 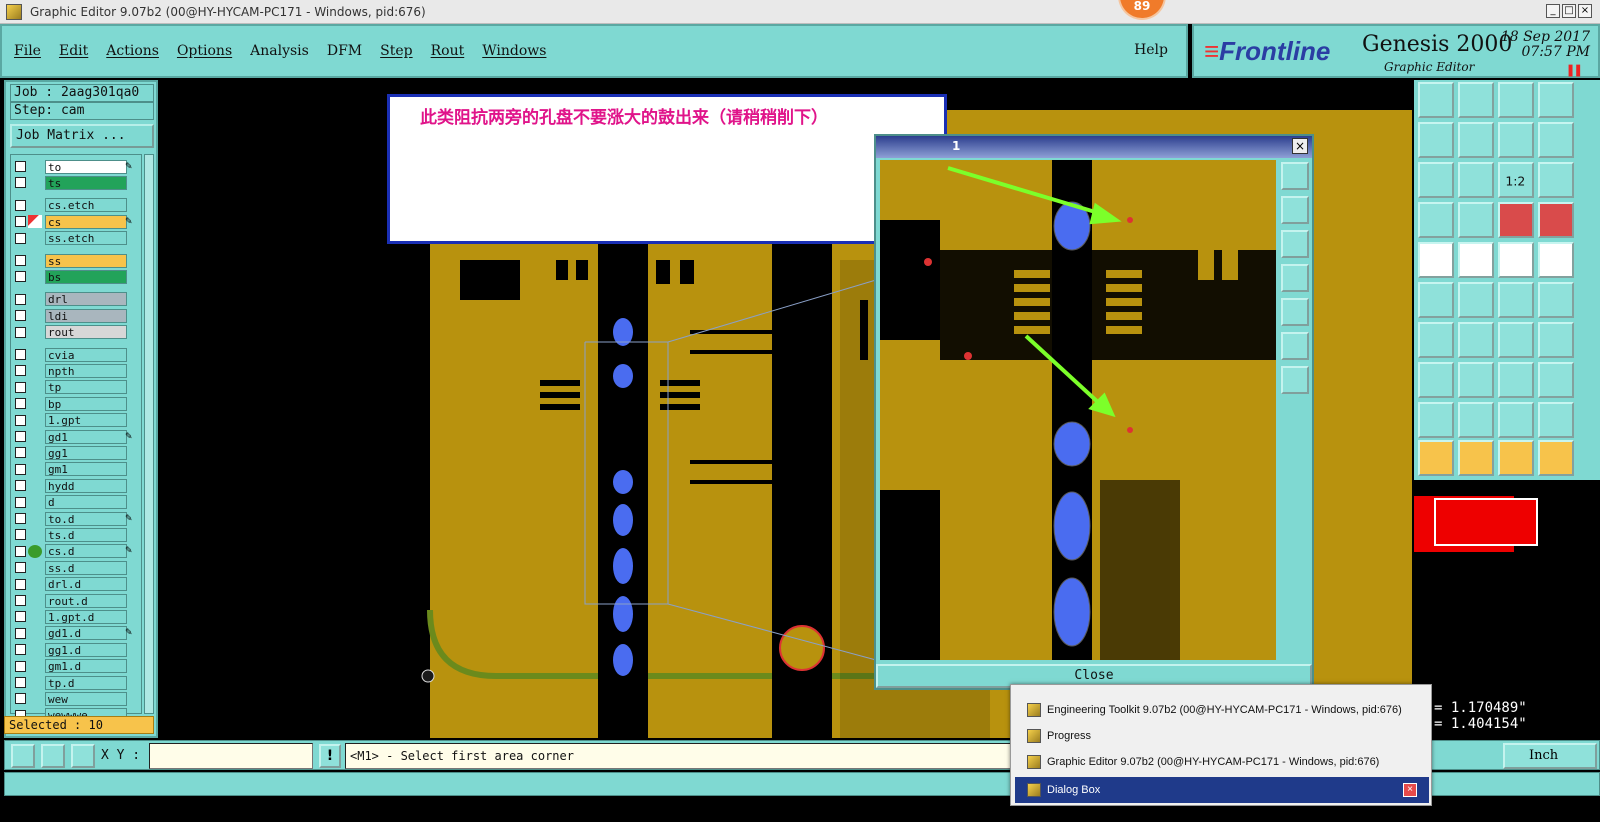 I want to click on tool-move-icon, so click(x=1516, y=300).